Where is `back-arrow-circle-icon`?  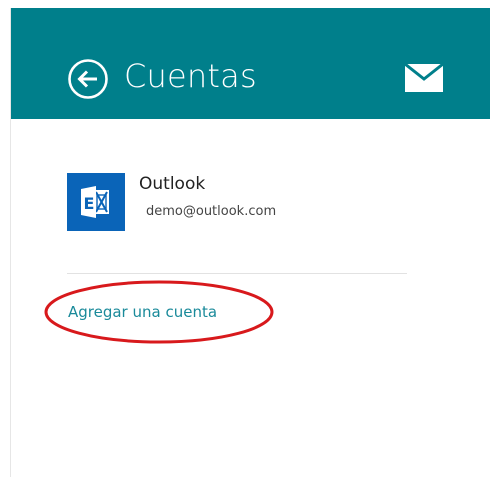
back-arrow-circle-icon is located at coordinates (88, 79).